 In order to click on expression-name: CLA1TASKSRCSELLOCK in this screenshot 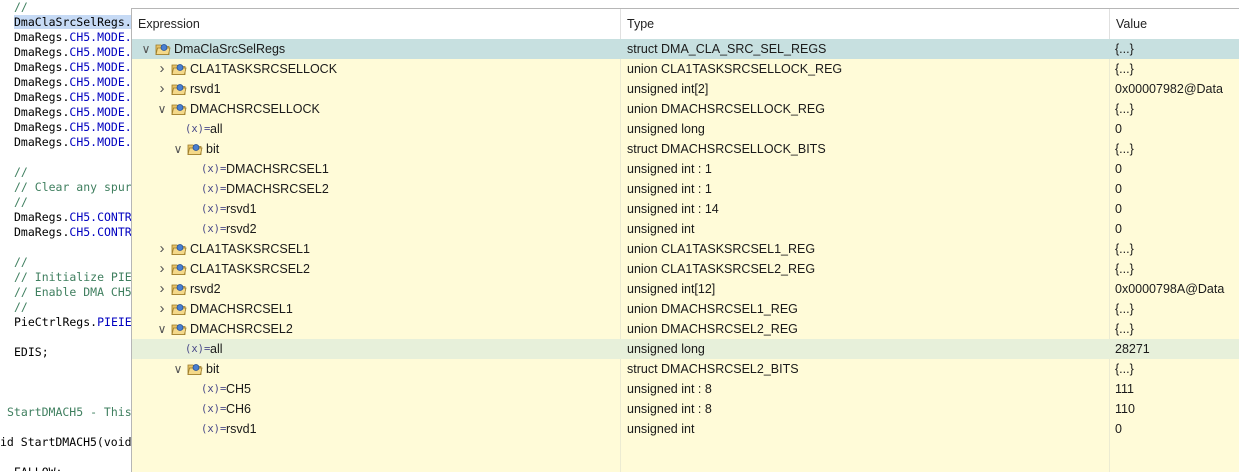, I will do `click(264, 69)`.